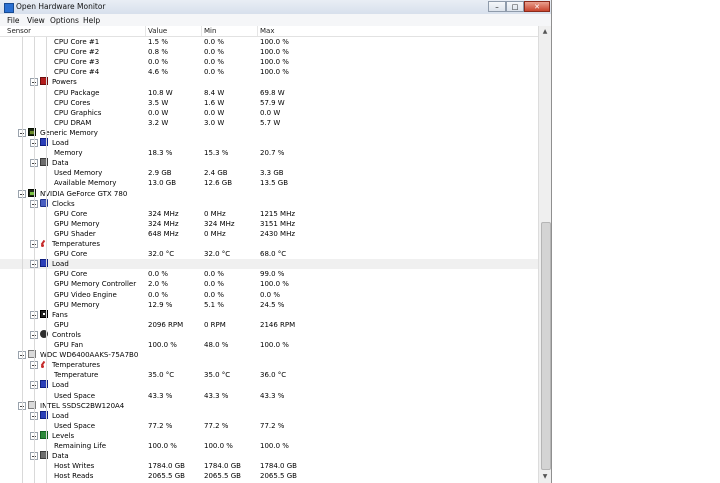 The width and height of the screenshot is (720, 483). Describe the element at coordinates (269, 52) in the screenshot. I see `sensor-row: CPU Core #2 0.8 % 0.0 % 100.0 %` at that location.